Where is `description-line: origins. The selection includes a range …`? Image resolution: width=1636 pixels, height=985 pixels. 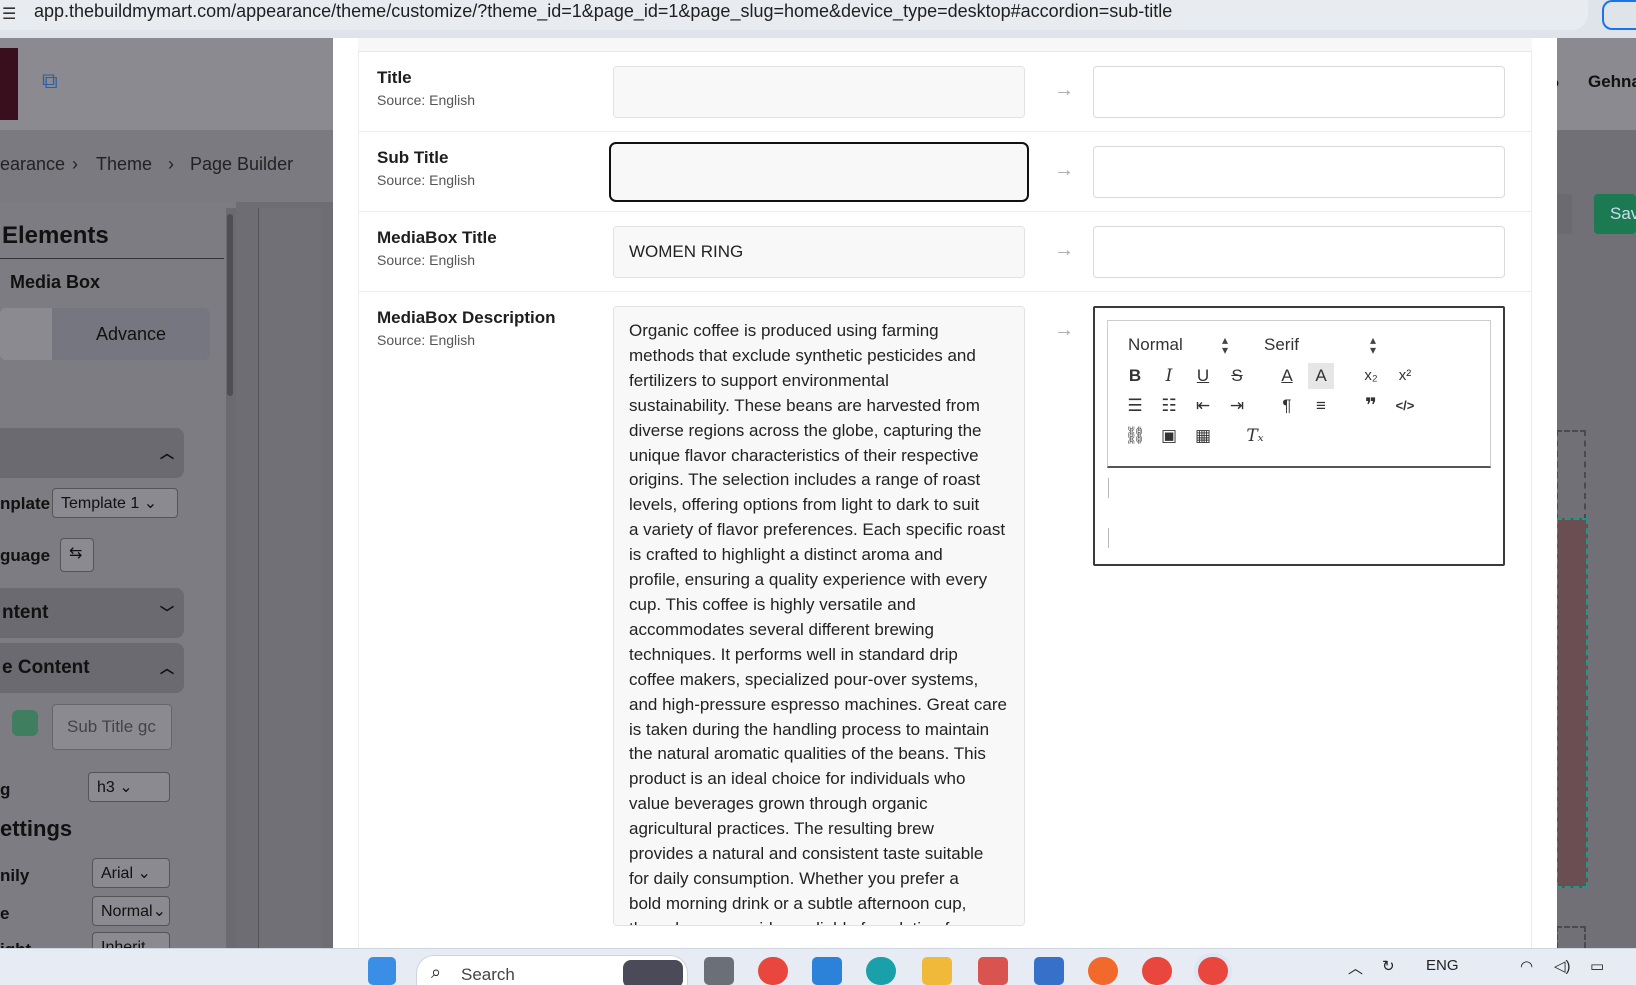 description-line: origins. The selection includes a range … is located at coordinates (805, 480).